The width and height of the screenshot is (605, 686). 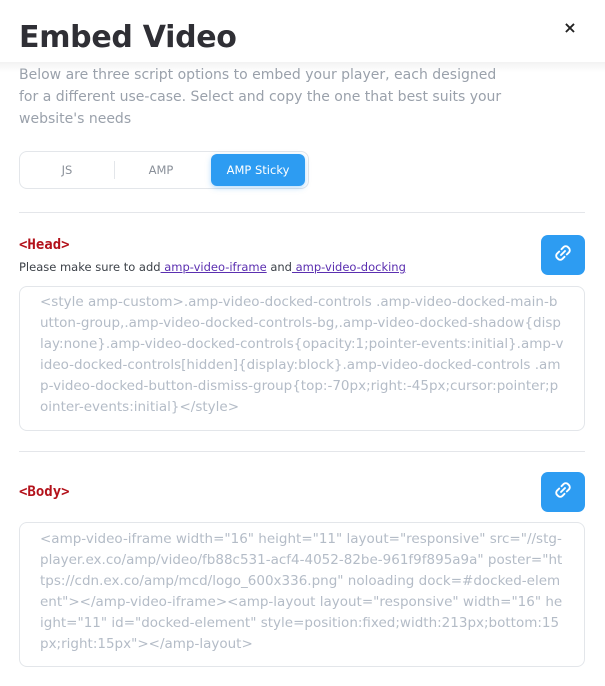 What do you see at coordinates (258, 170) in the screenshot?
I see `tab-amp-sticky: AMP Sticky` at bounding box center [258, 170].